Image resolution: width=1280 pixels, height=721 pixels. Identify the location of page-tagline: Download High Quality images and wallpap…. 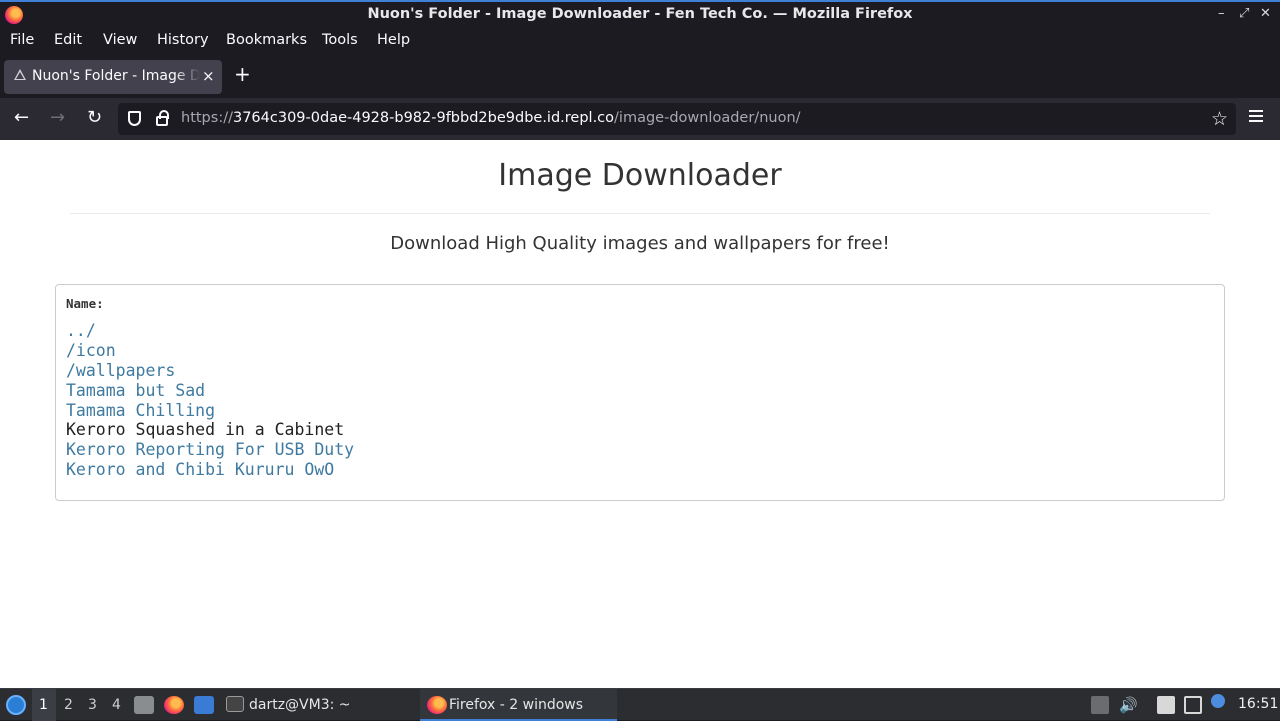
(640, 243).